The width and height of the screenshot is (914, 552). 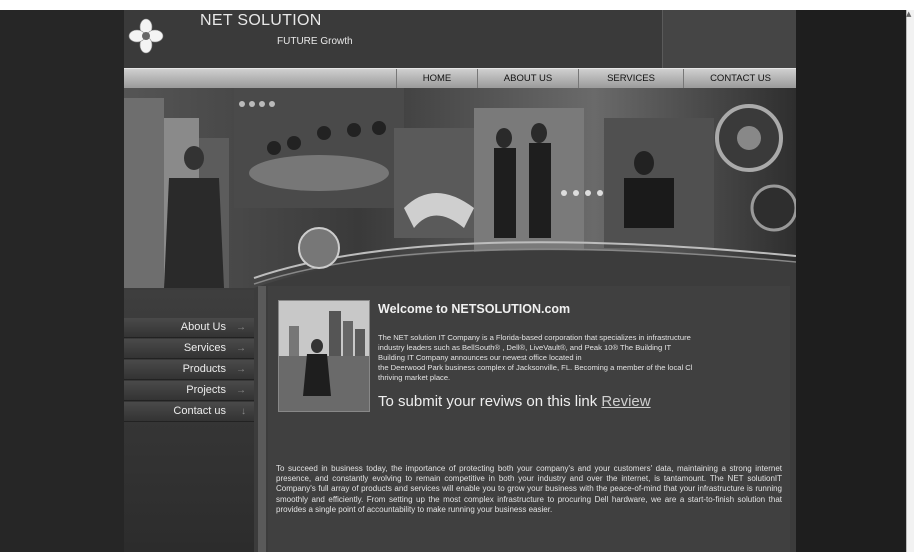 What do you see at coordinates (204, 348) in the screenshot?
I see `sidebar-item-label: Services` at bounding box center [204, 348].